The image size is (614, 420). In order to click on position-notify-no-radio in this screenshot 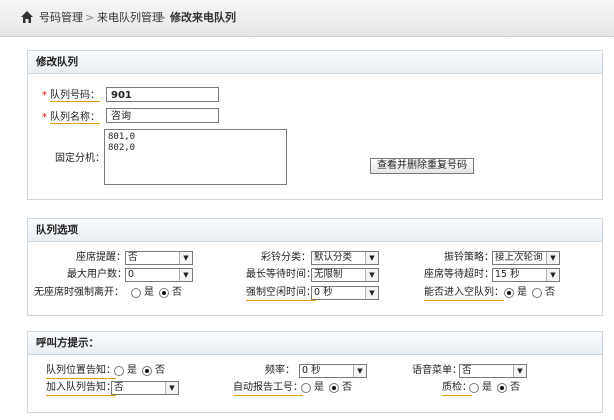, I will do `click(147, 371)`.